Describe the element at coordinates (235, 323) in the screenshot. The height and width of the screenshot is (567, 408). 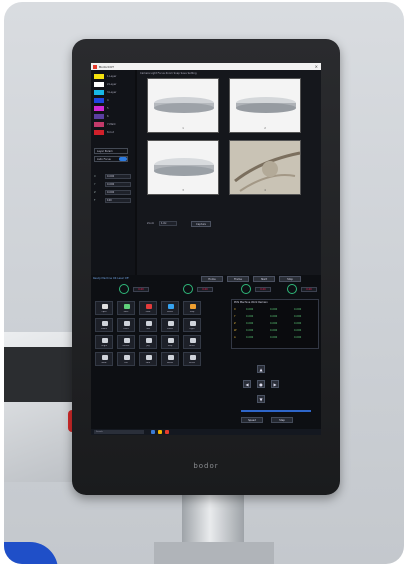
I see `coordinate-axis: Z` at that location.